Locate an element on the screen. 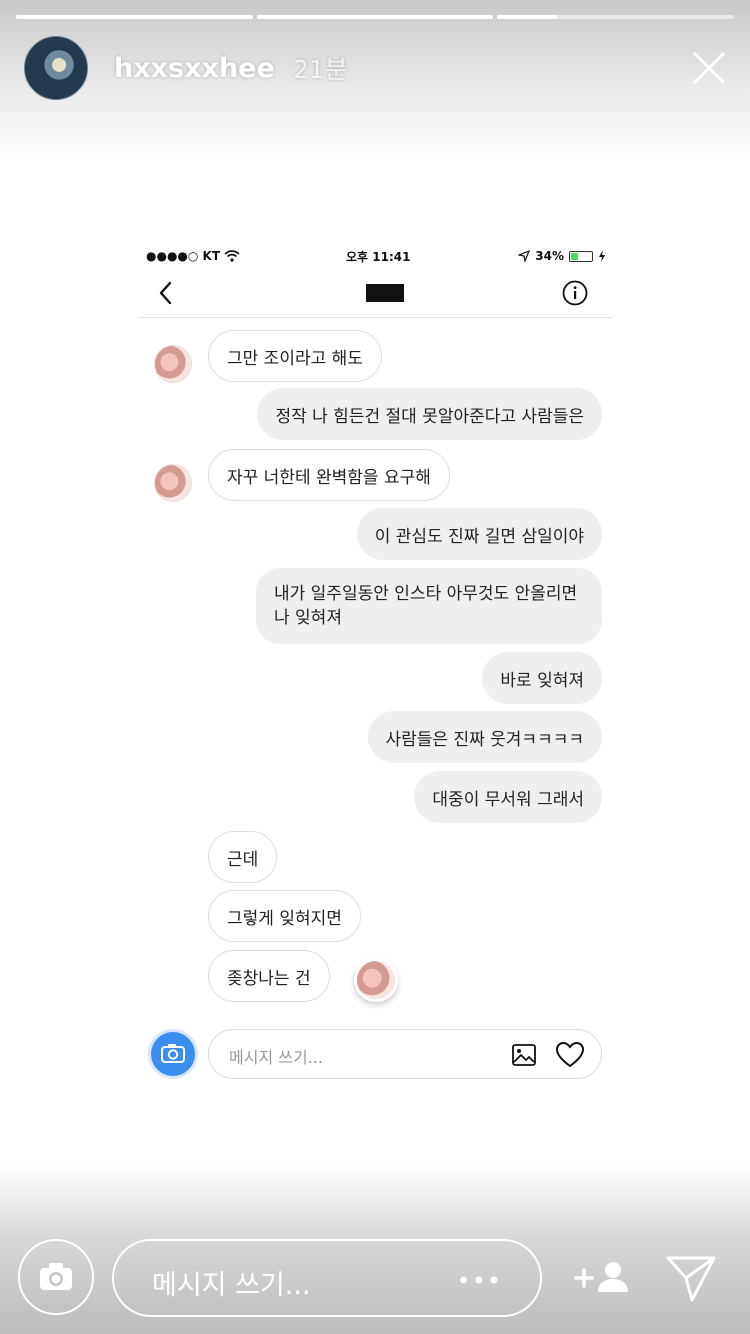 The image size is (750, 1334). message-bubble-them: 좆창나는 건 is located at coordinates (269, 976).